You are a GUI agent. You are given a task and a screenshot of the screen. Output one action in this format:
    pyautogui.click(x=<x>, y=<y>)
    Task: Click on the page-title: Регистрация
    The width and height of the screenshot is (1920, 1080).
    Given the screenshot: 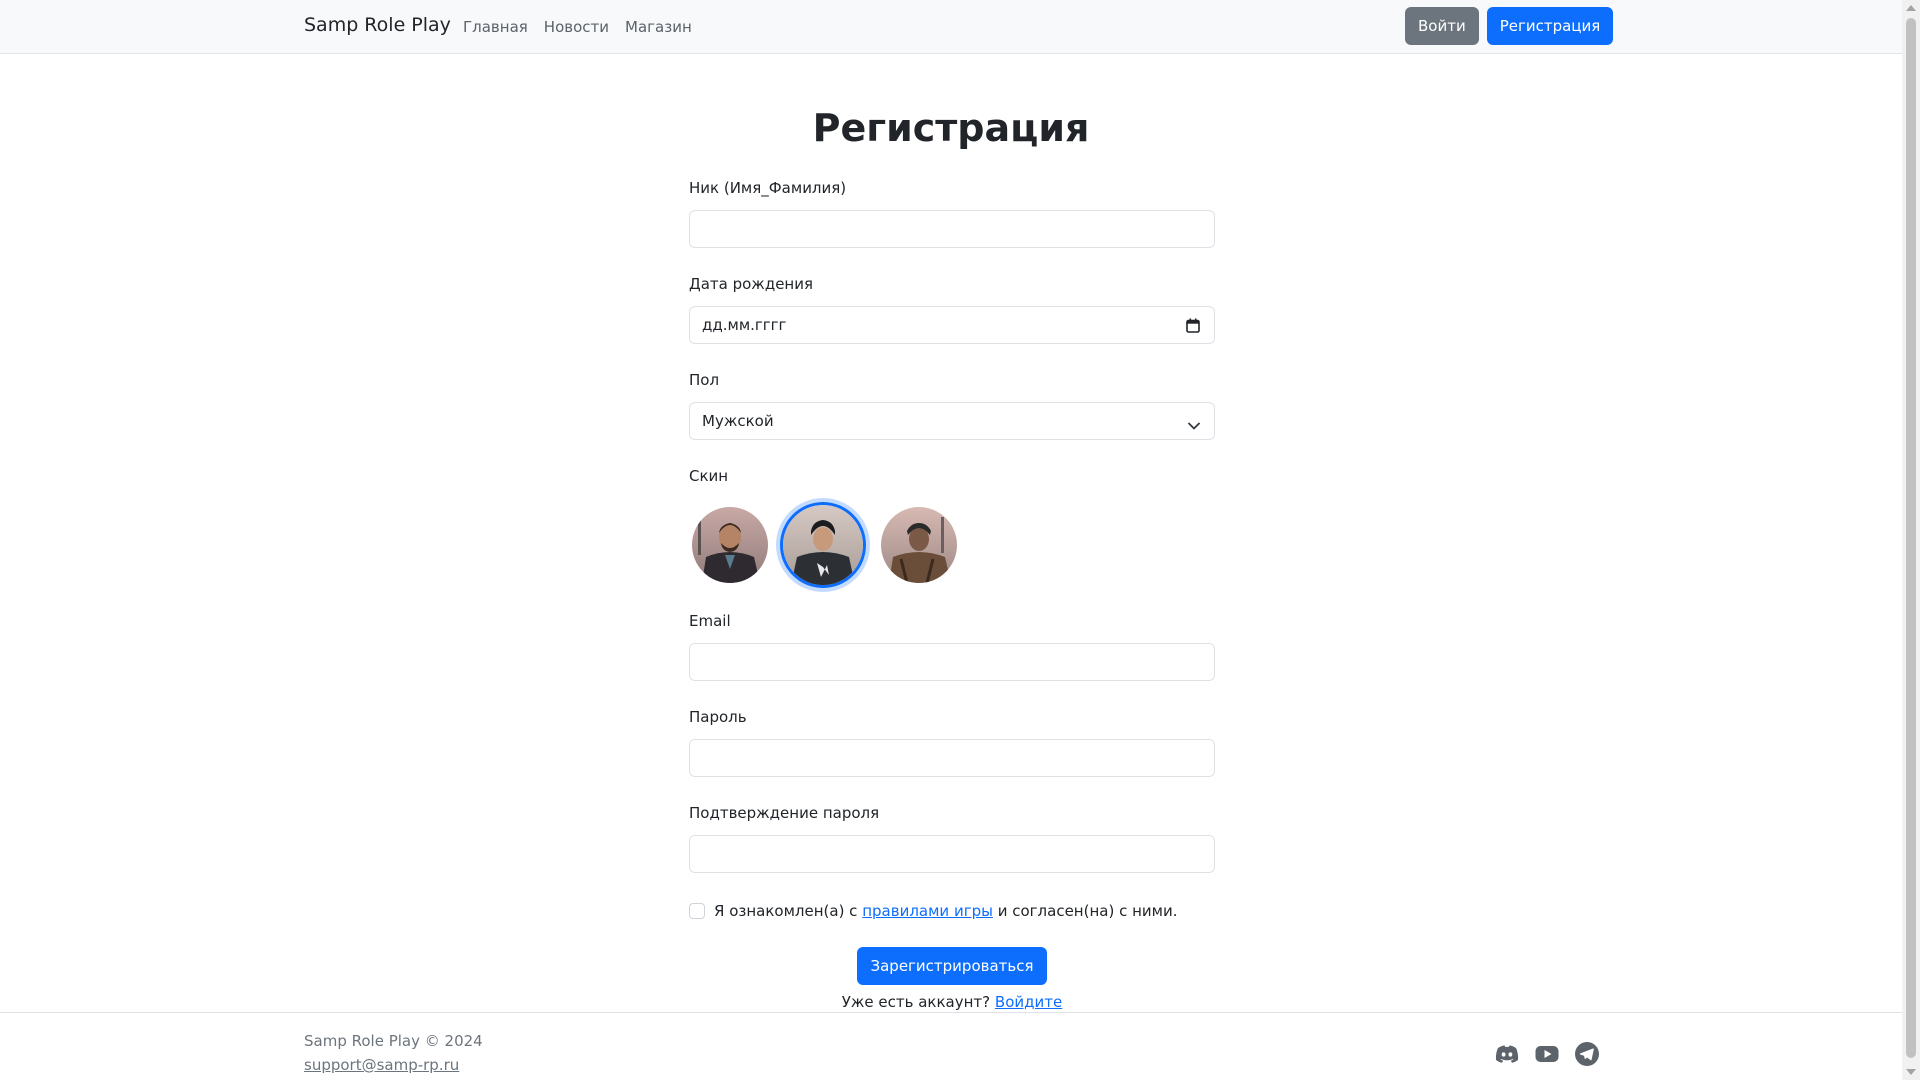 What is the action you would take?
    pyautogui.click(x=951, y=128)
    